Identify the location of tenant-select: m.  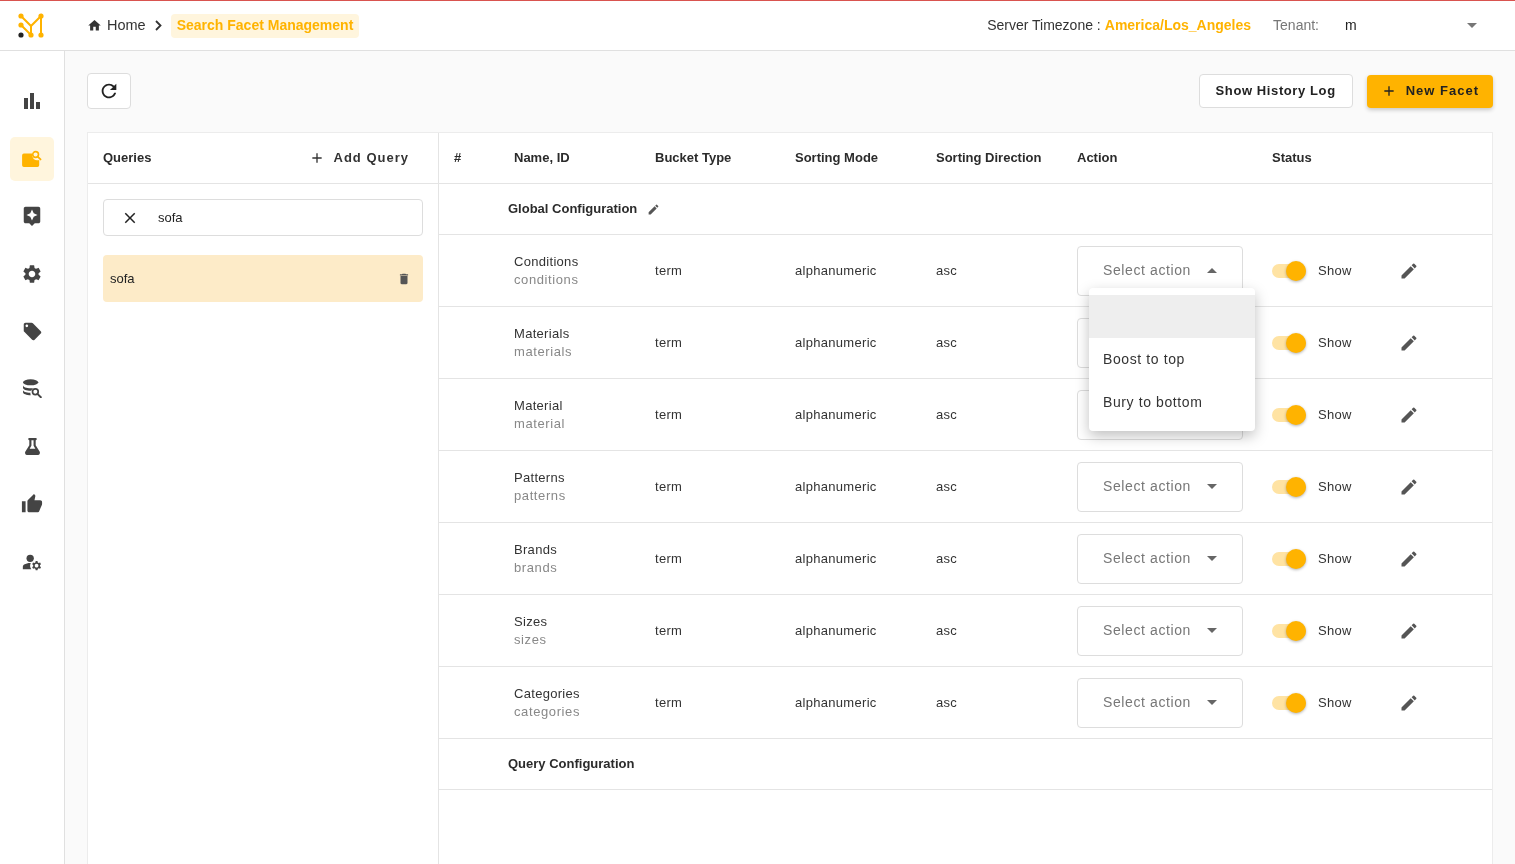
(1409, 25).